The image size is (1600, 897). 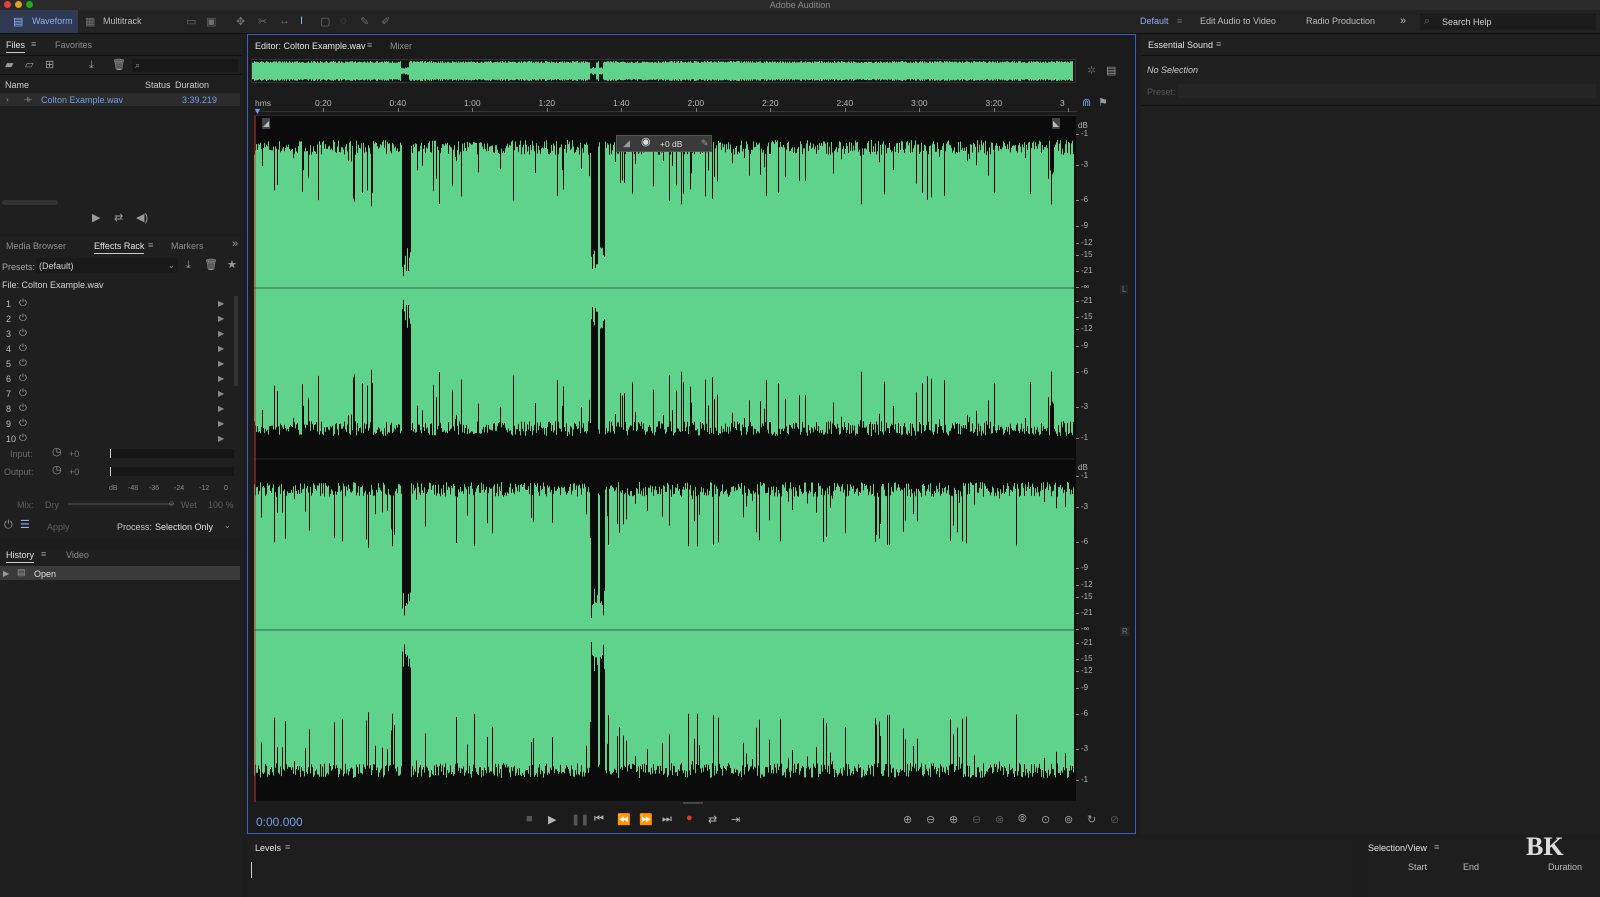 What do you see at coordinates (211, 21) in the screenshot?
I see `spectral-pitch-icon: ▣` at bounding box center [211, 21].